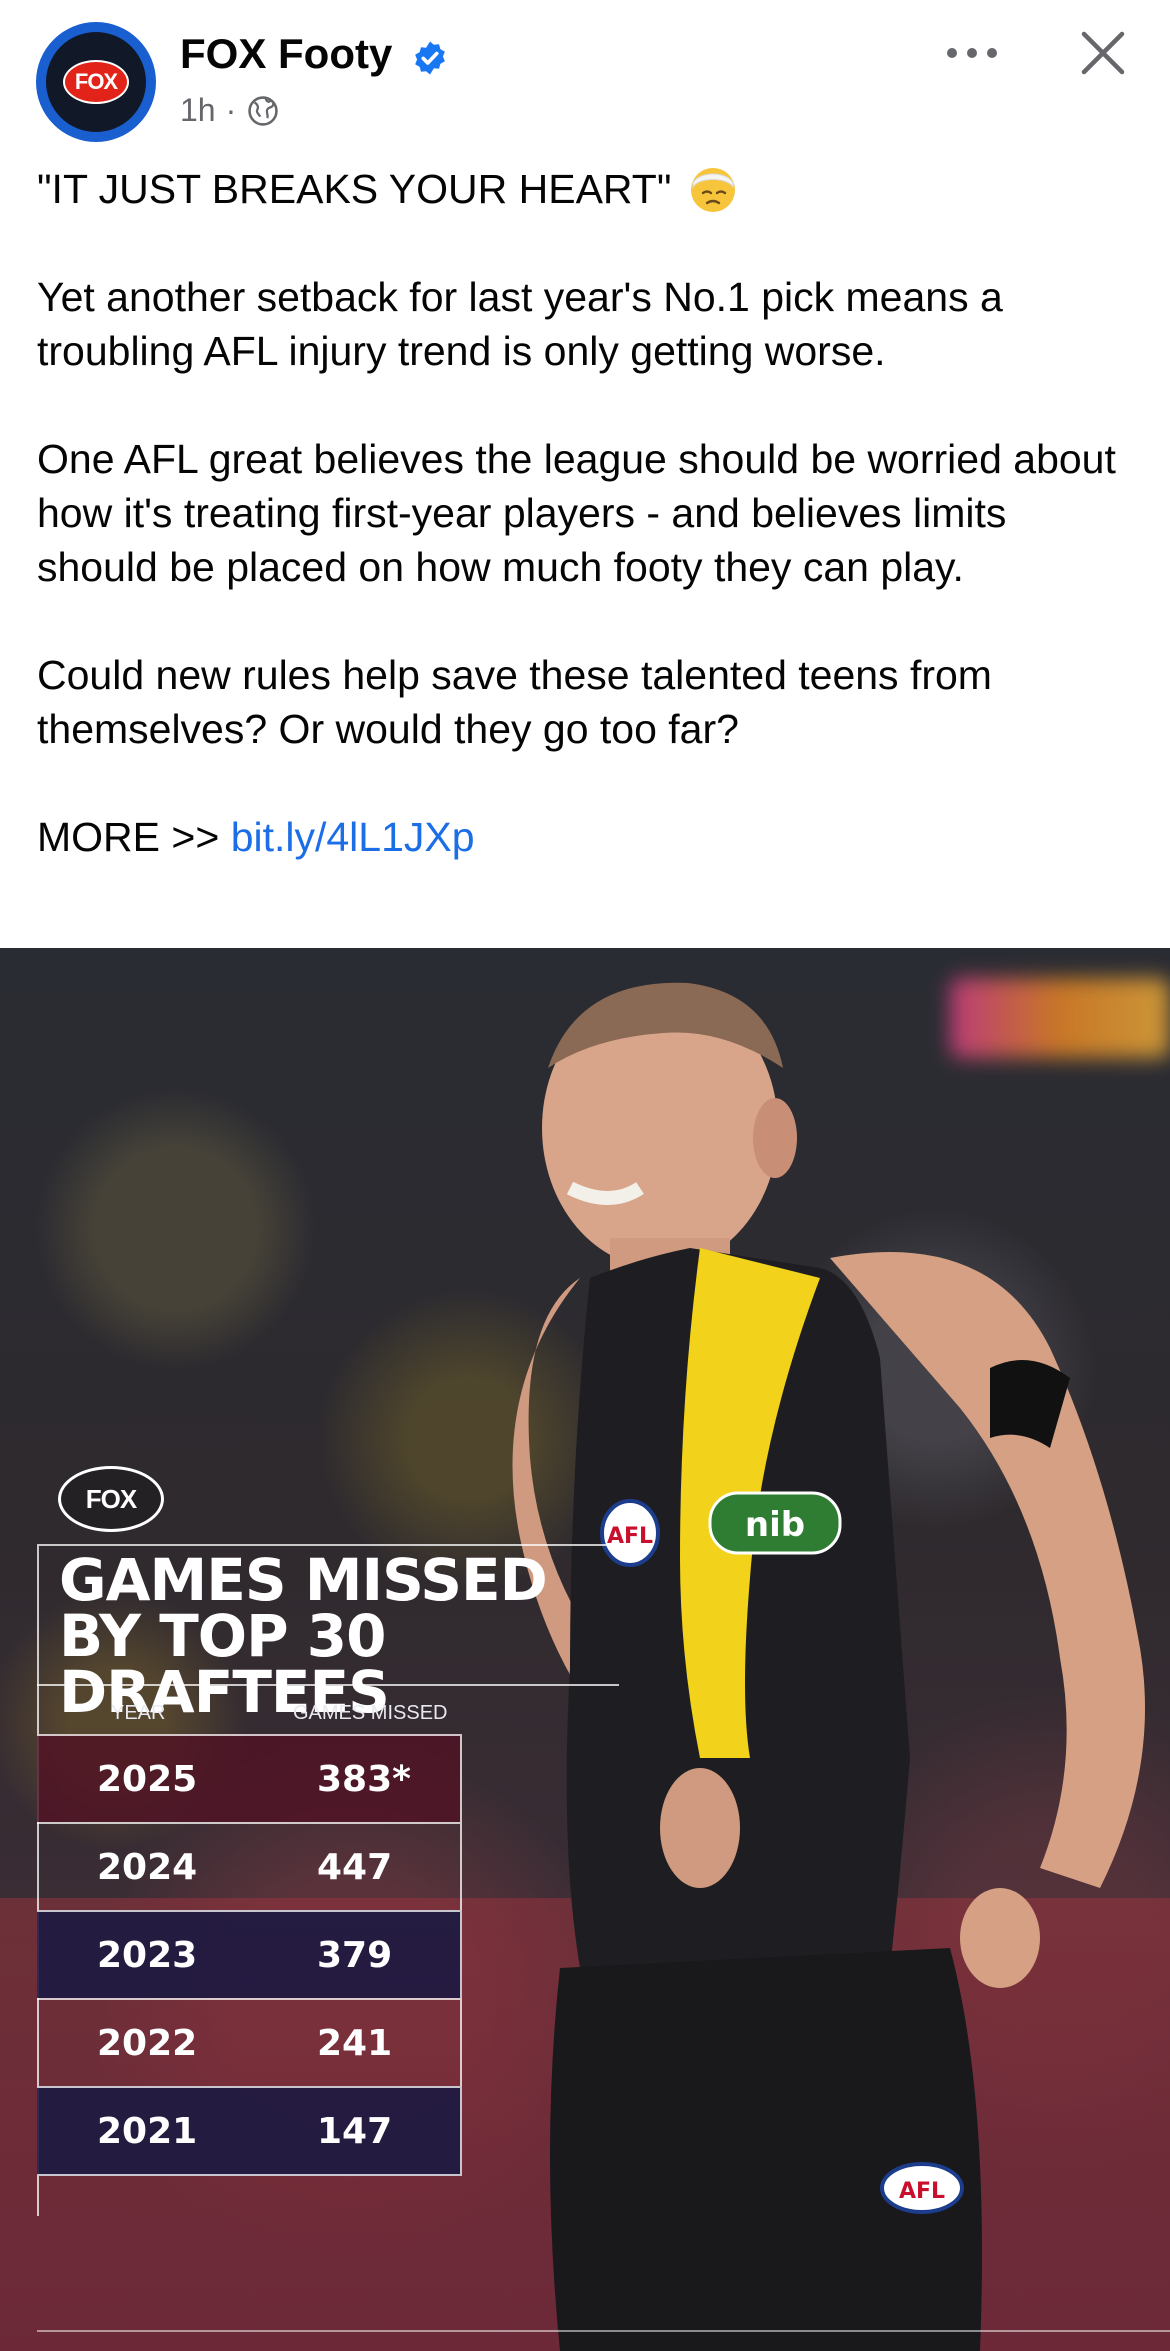 This screenshot has width=1170, height=2351. I want to click on page-name: FOX Footy, so click(286, 54).